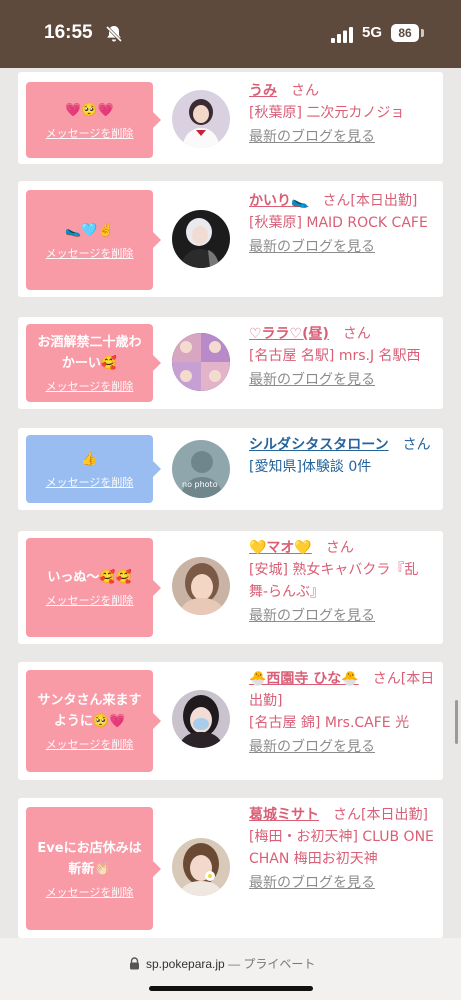 The height and width of the screenshot is (1000, 461). Describe the element at coordinates (89, 353) in the screenshot. I see `message-text: お酒解禁二十歳わかーい🥰` at that location.